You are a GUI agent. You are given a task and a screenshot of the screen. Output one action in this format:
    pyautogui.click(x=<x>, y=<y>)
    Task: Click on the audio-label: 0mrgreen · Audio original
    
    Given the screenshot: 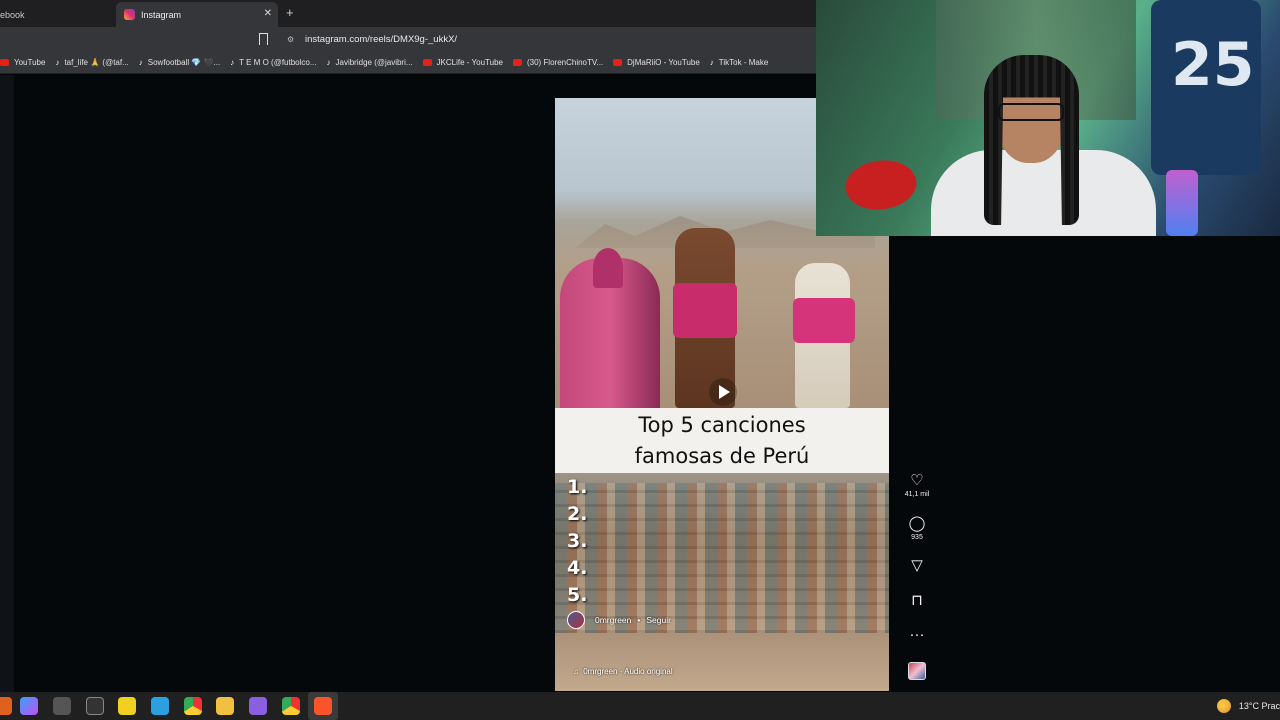 What is the action you would take?
    pyautogui.click(x=628, y=671)
    